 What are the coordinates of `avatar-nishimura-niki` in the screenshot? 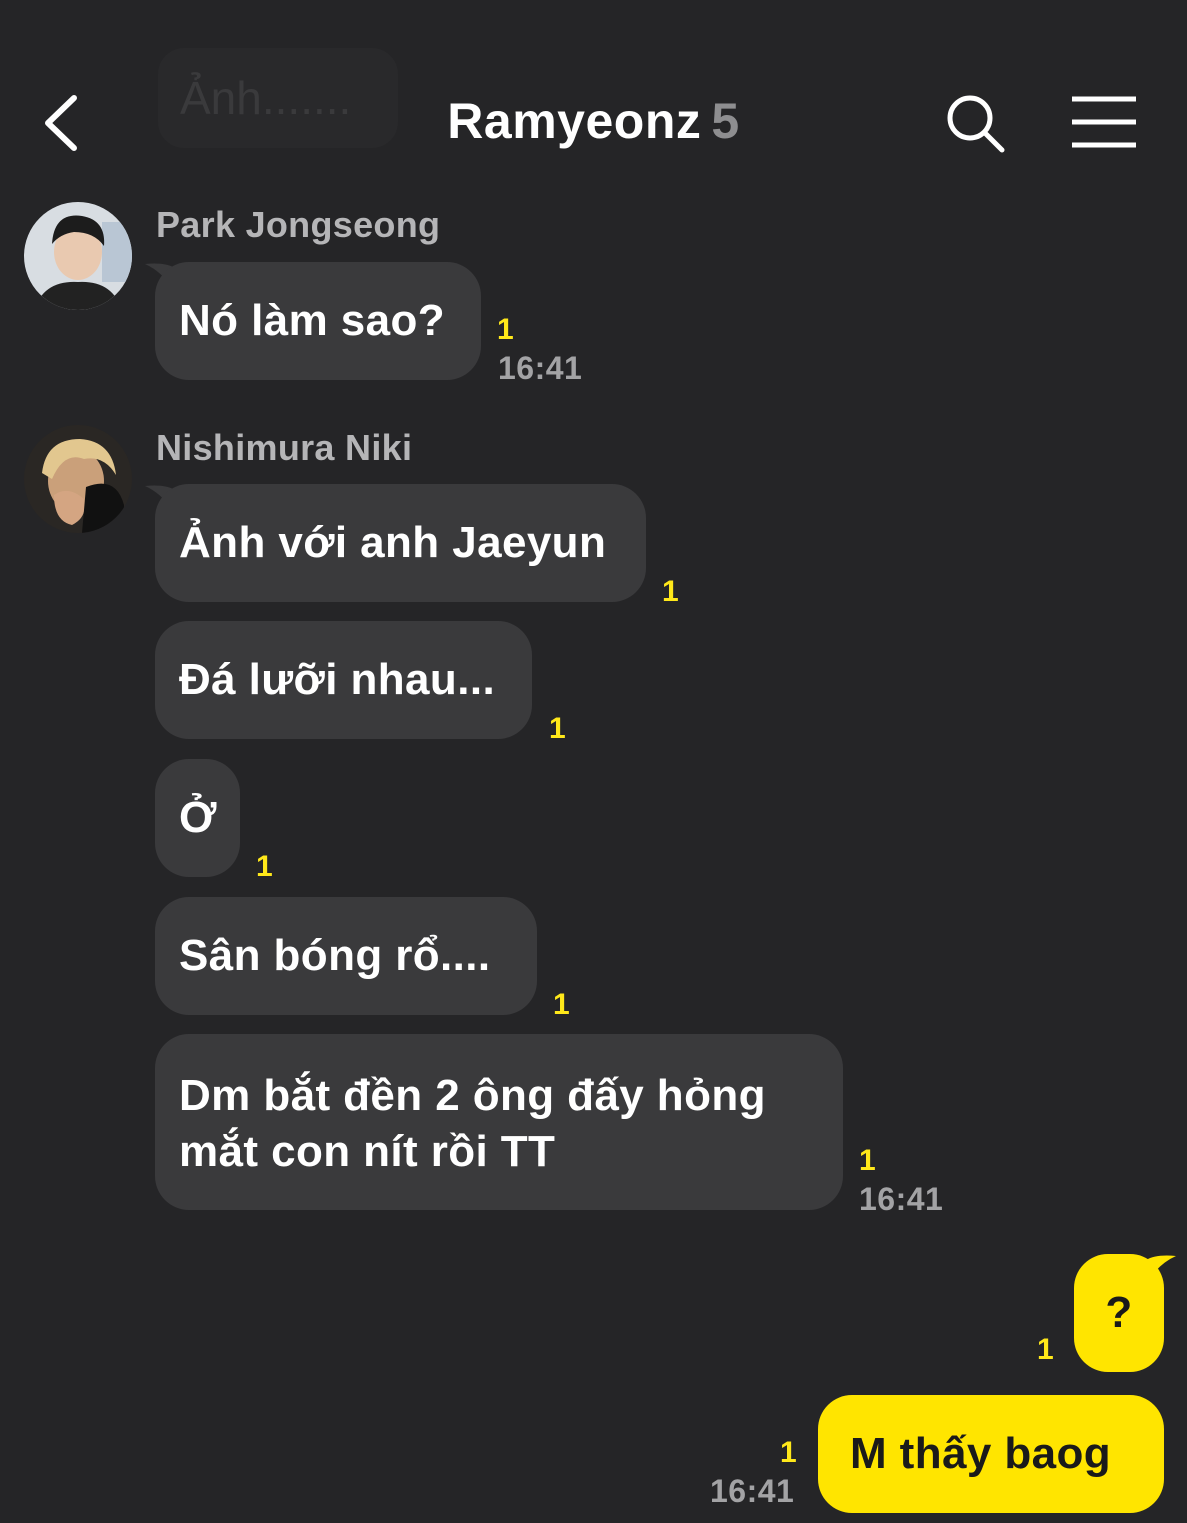 It's located at (78, 479).